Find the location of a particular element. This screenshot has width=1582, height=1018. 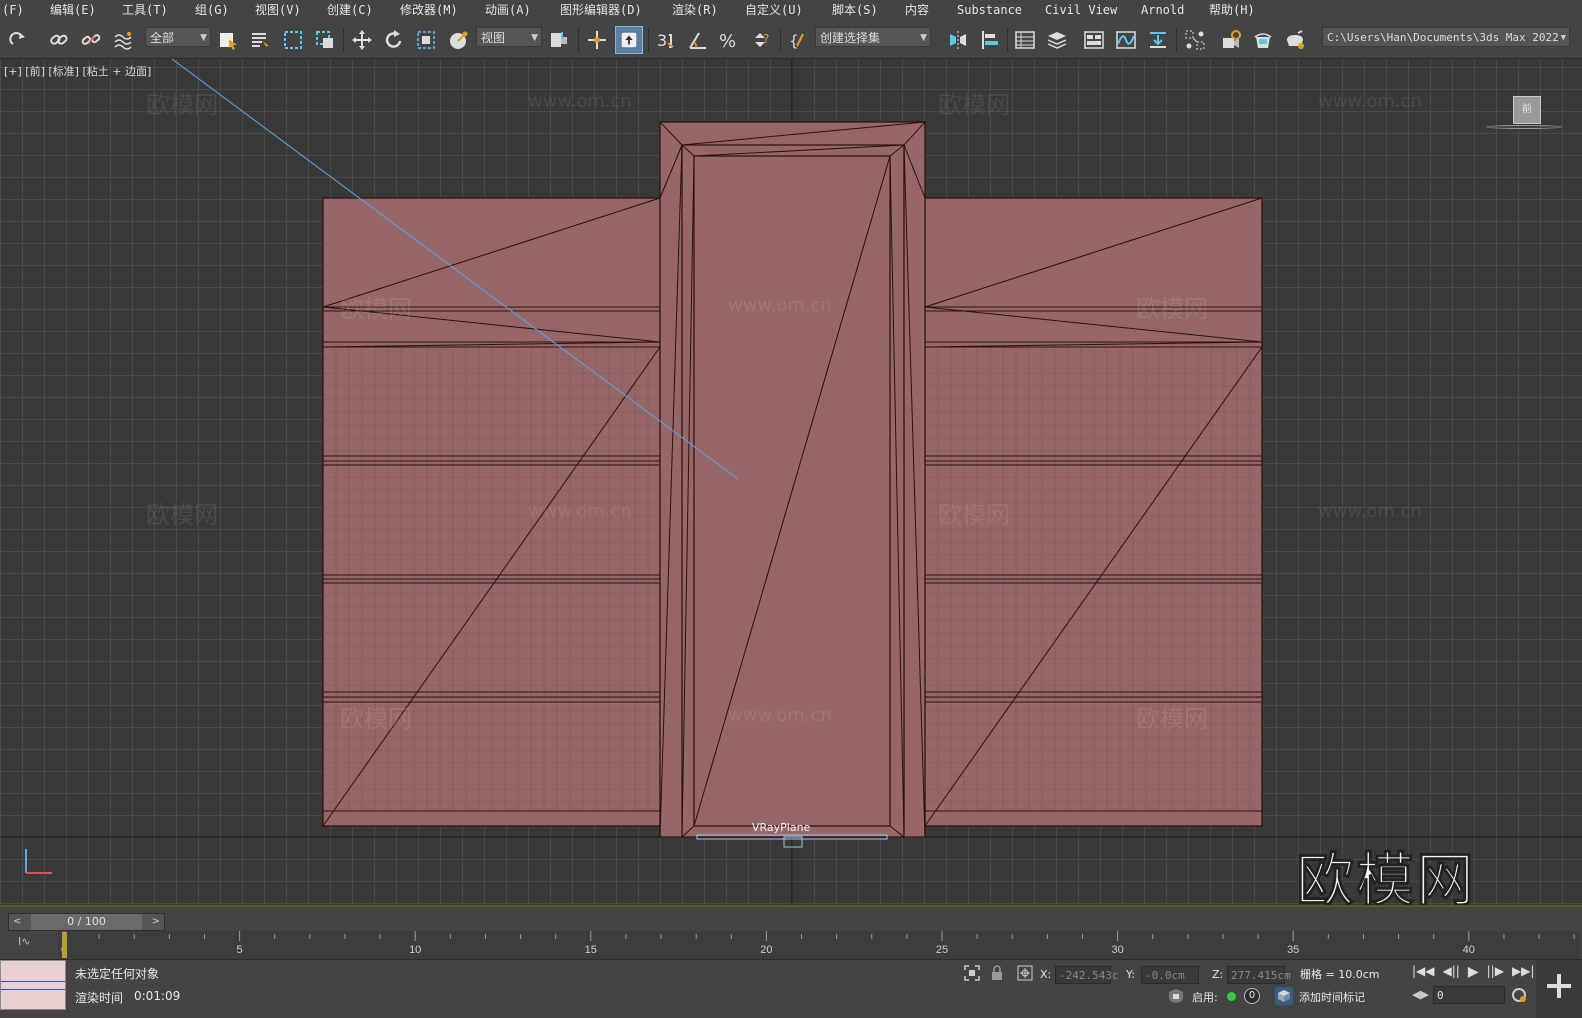

rendered-frame-window-icon is located at coordinates (1263, 40).